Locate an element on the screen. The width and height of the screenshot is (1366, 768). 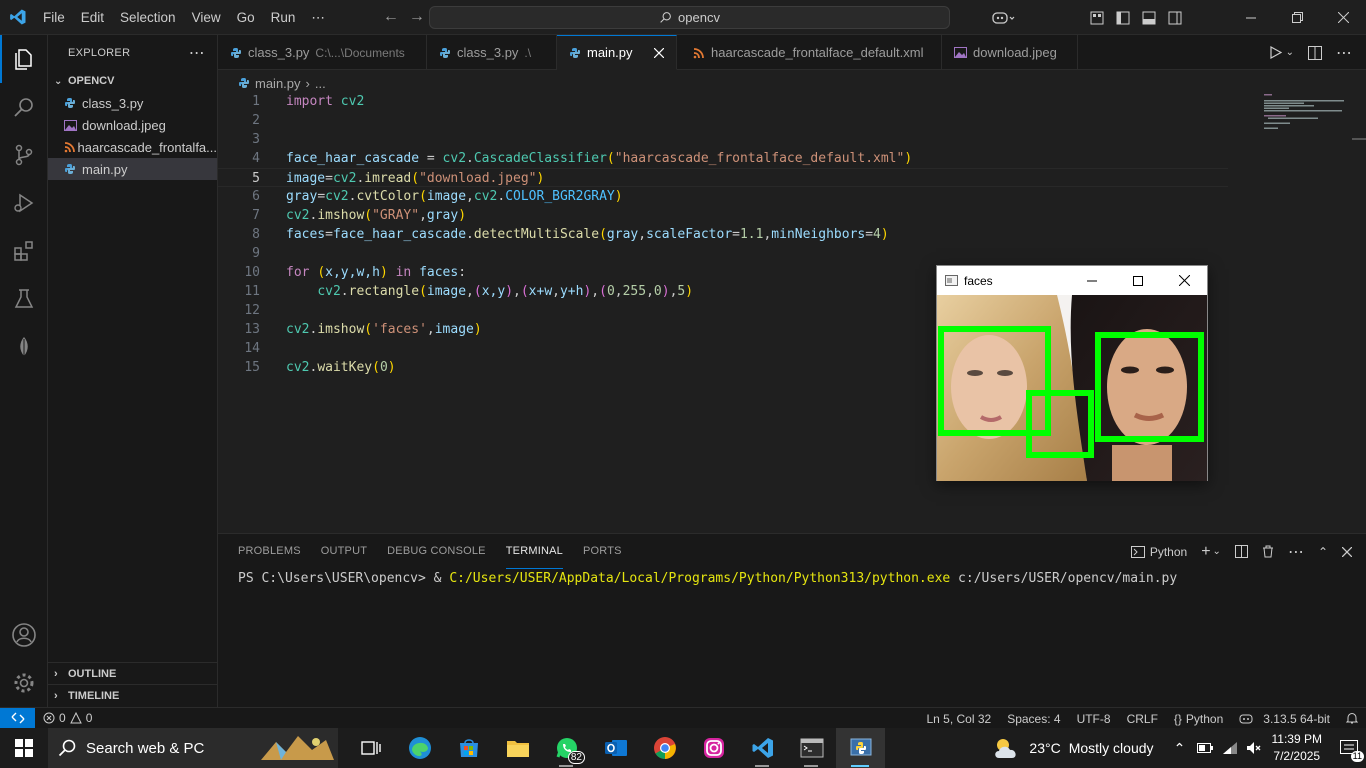
menu-run: Run is located at coordinates (283, 17).